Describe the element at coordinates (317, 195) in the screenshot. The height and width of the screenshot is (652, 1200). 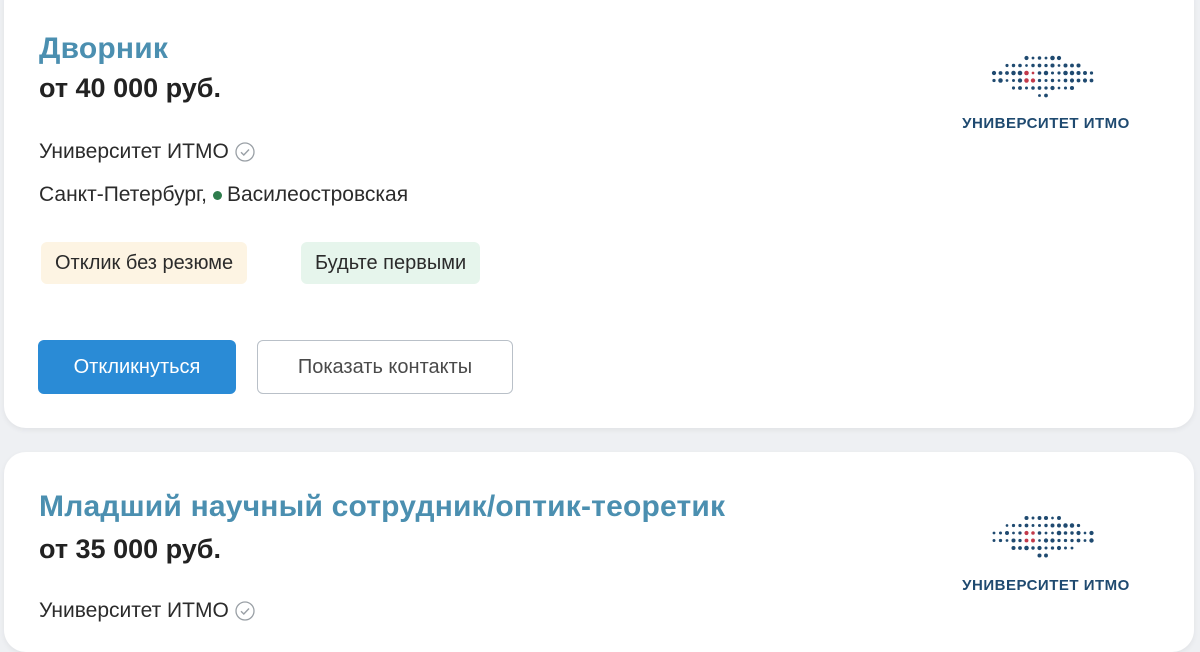
I see `metro-station: Василеостровская` at that location.